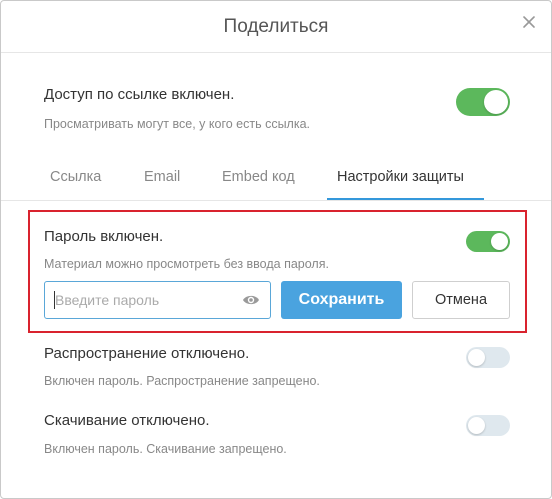 This screenshot has width=552, height=499. What do you see at coordinates (400, 177) in the screenshot?
I see `tab-protection-settings: Настройки защиты` at bounding box center [400, 177].